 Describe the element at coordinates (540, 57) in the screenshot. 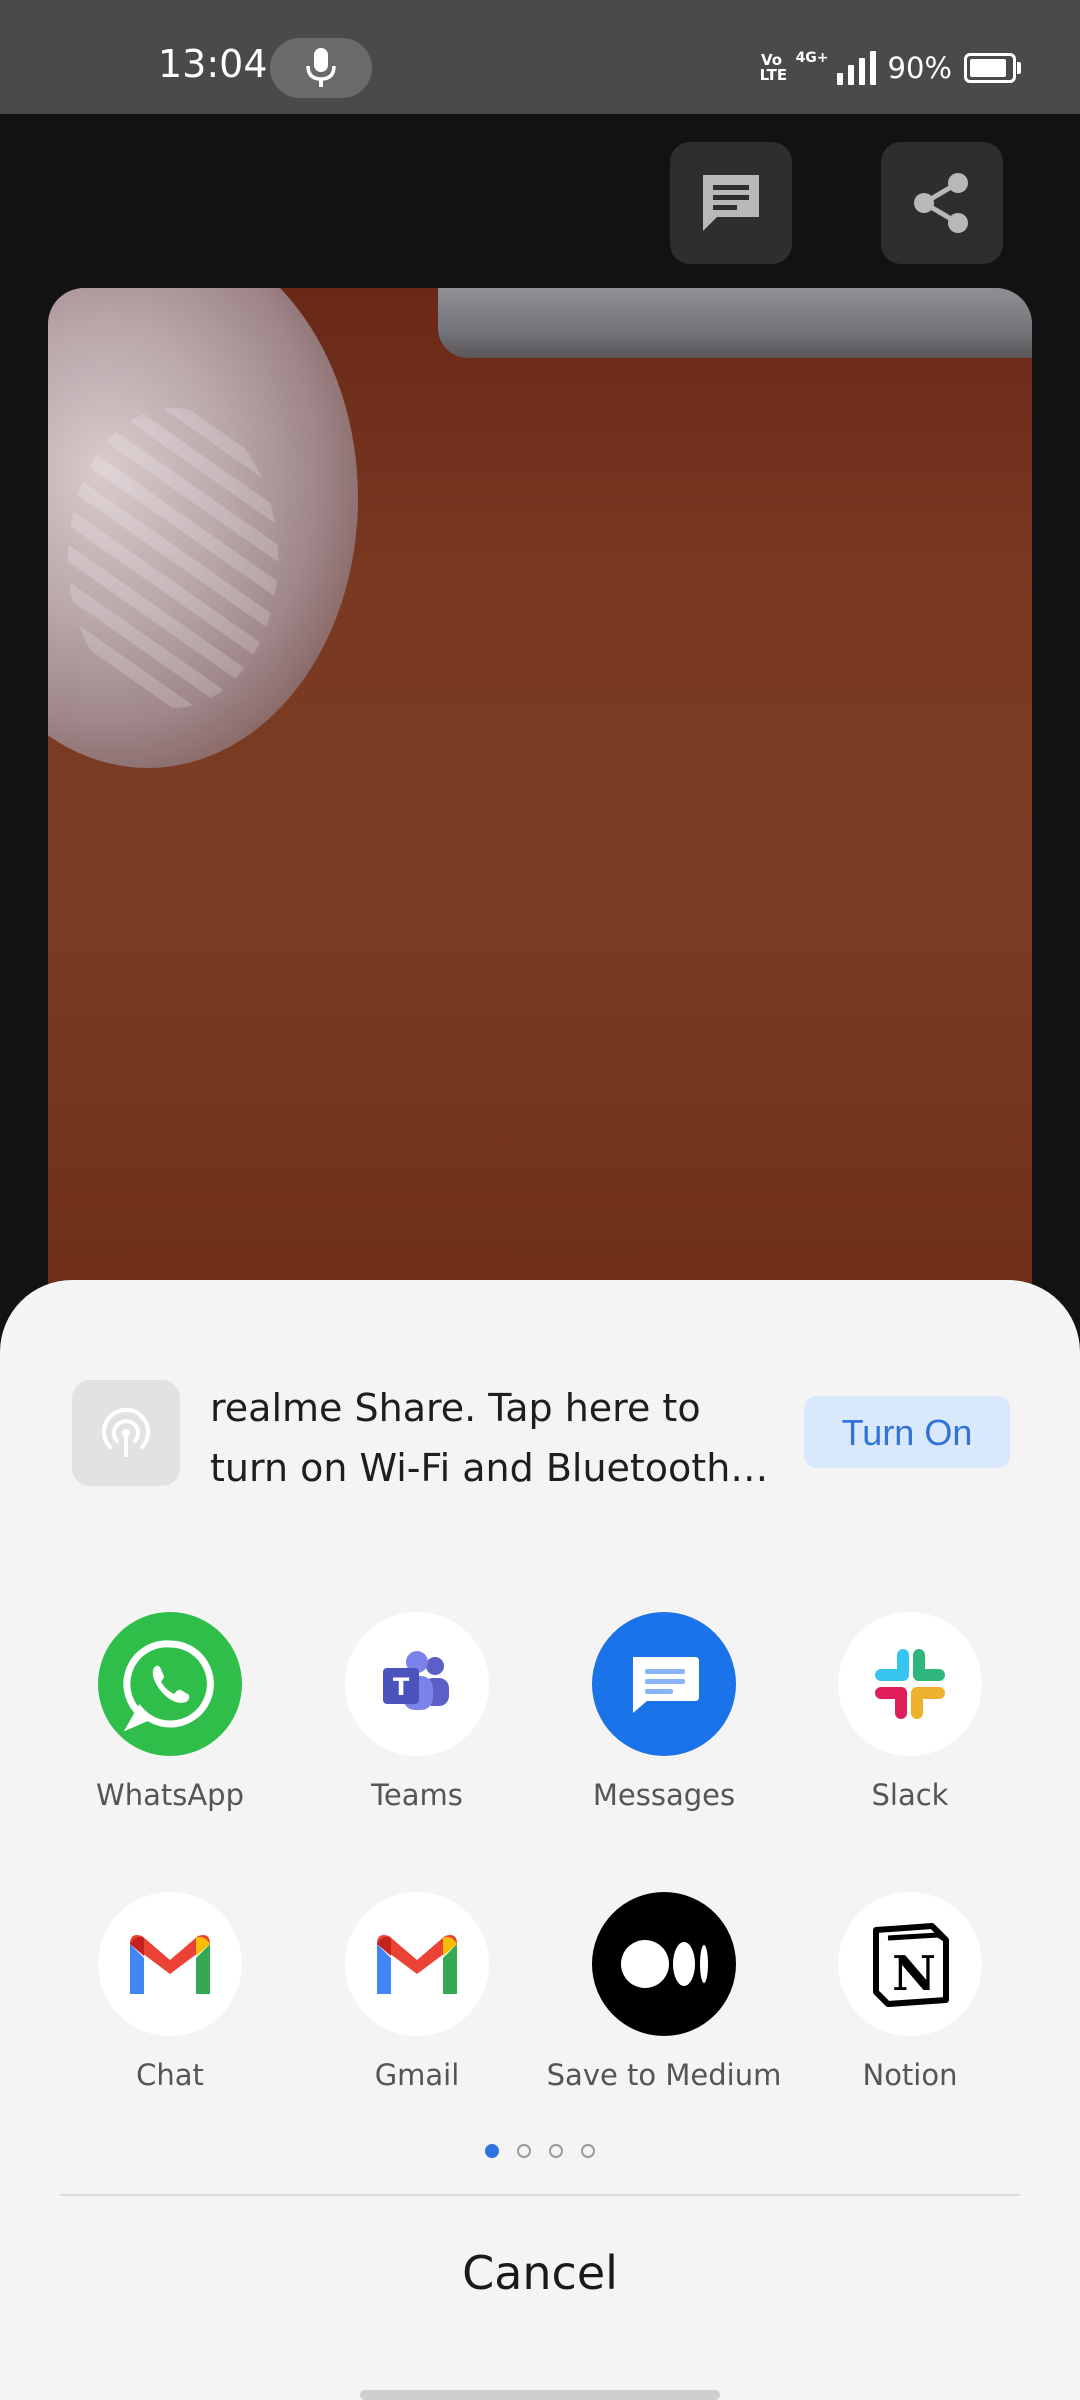

I see `status-bar: 13:04 Vo LTE 4G+ 90%` at that location.